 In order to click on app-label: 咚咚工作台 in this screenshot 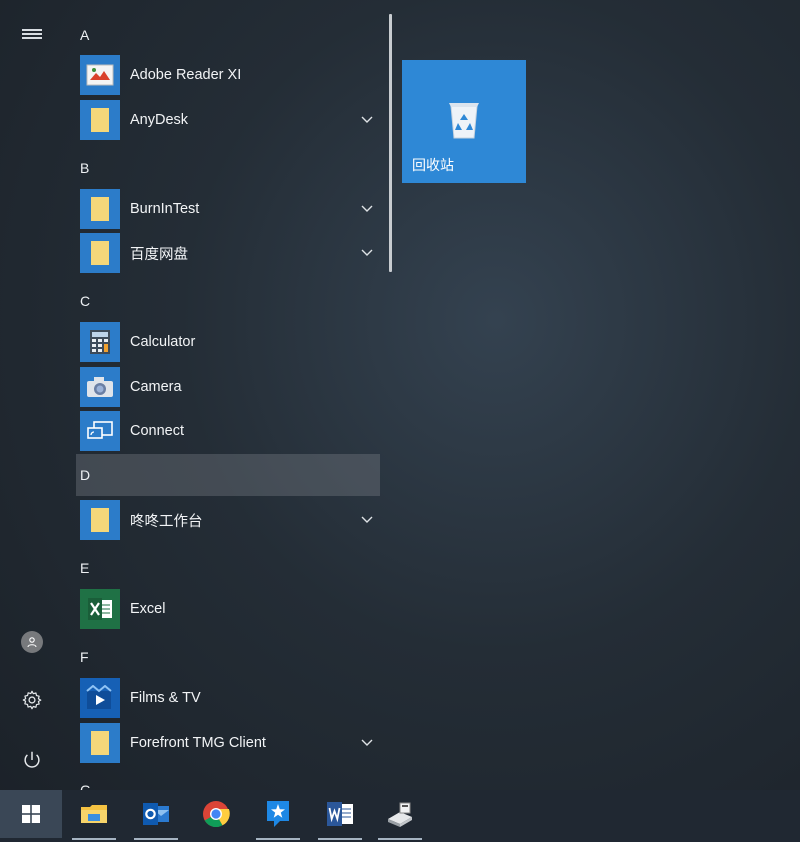, I will do `click(166, 521)`.